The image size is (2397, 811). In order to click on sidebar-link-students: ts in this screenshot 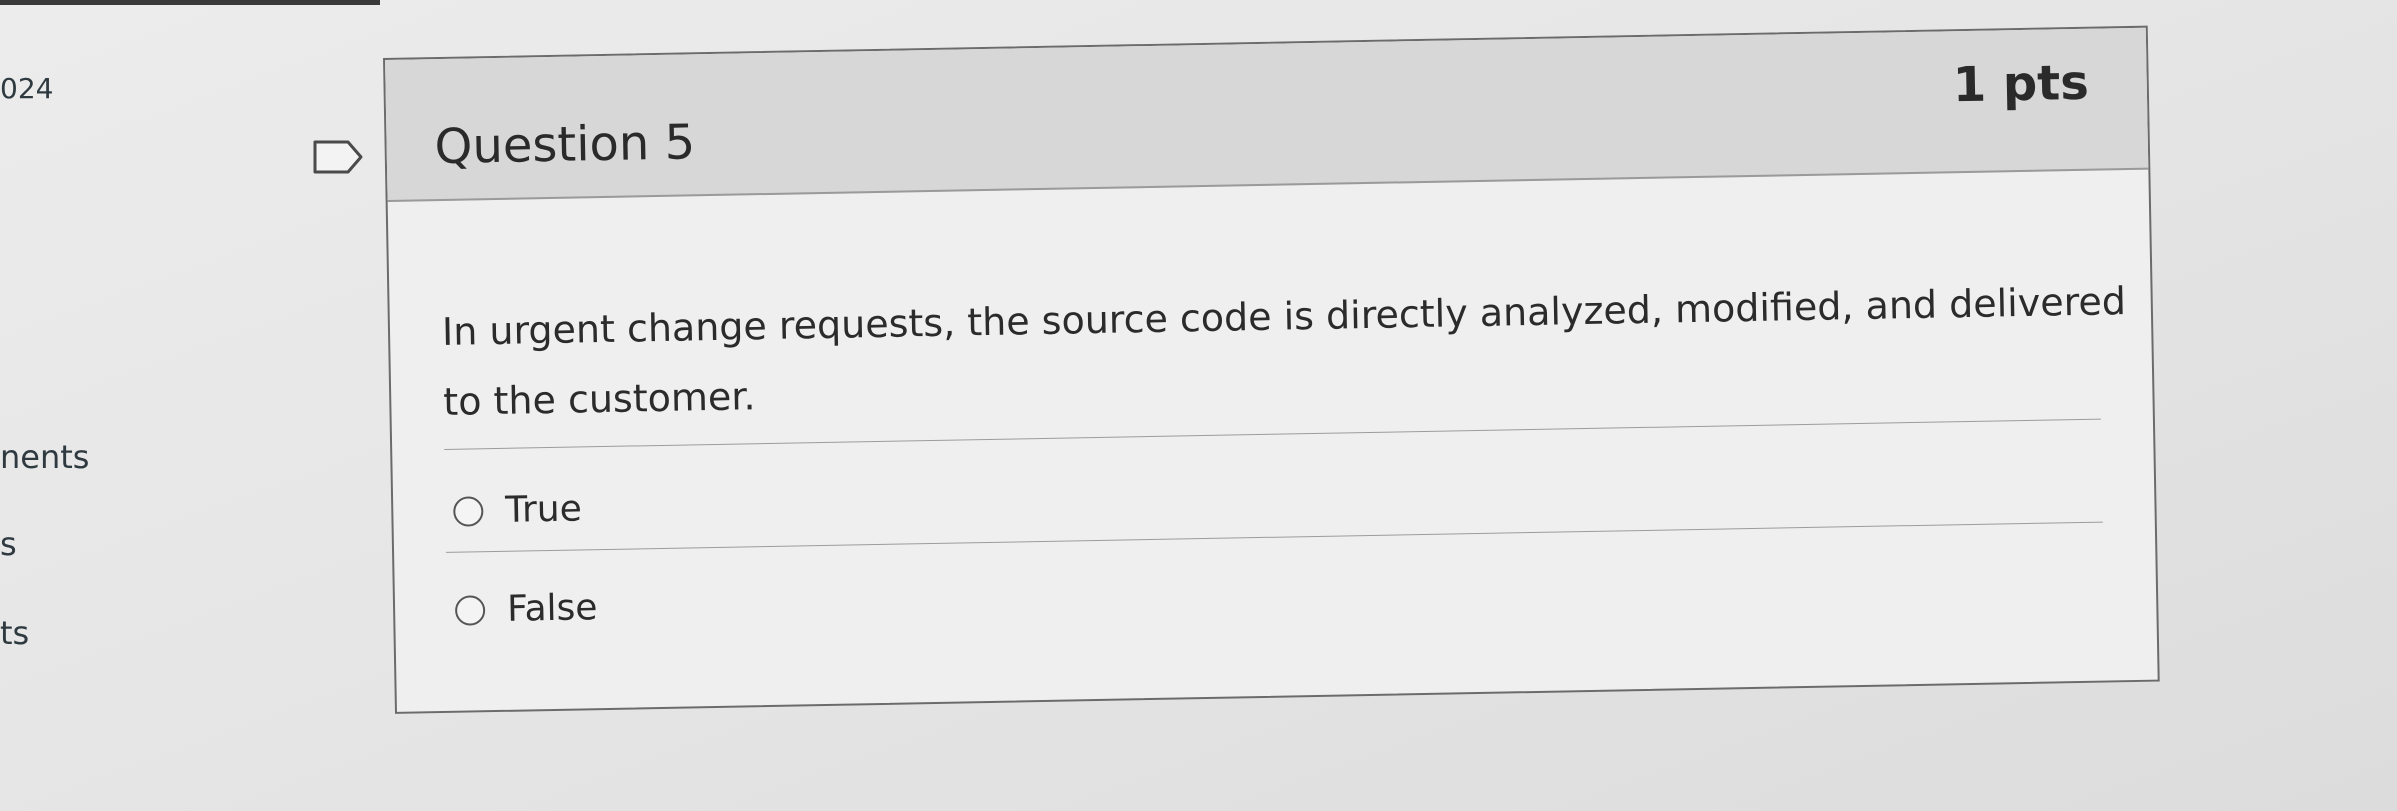, I will do `click(14, 633)`.